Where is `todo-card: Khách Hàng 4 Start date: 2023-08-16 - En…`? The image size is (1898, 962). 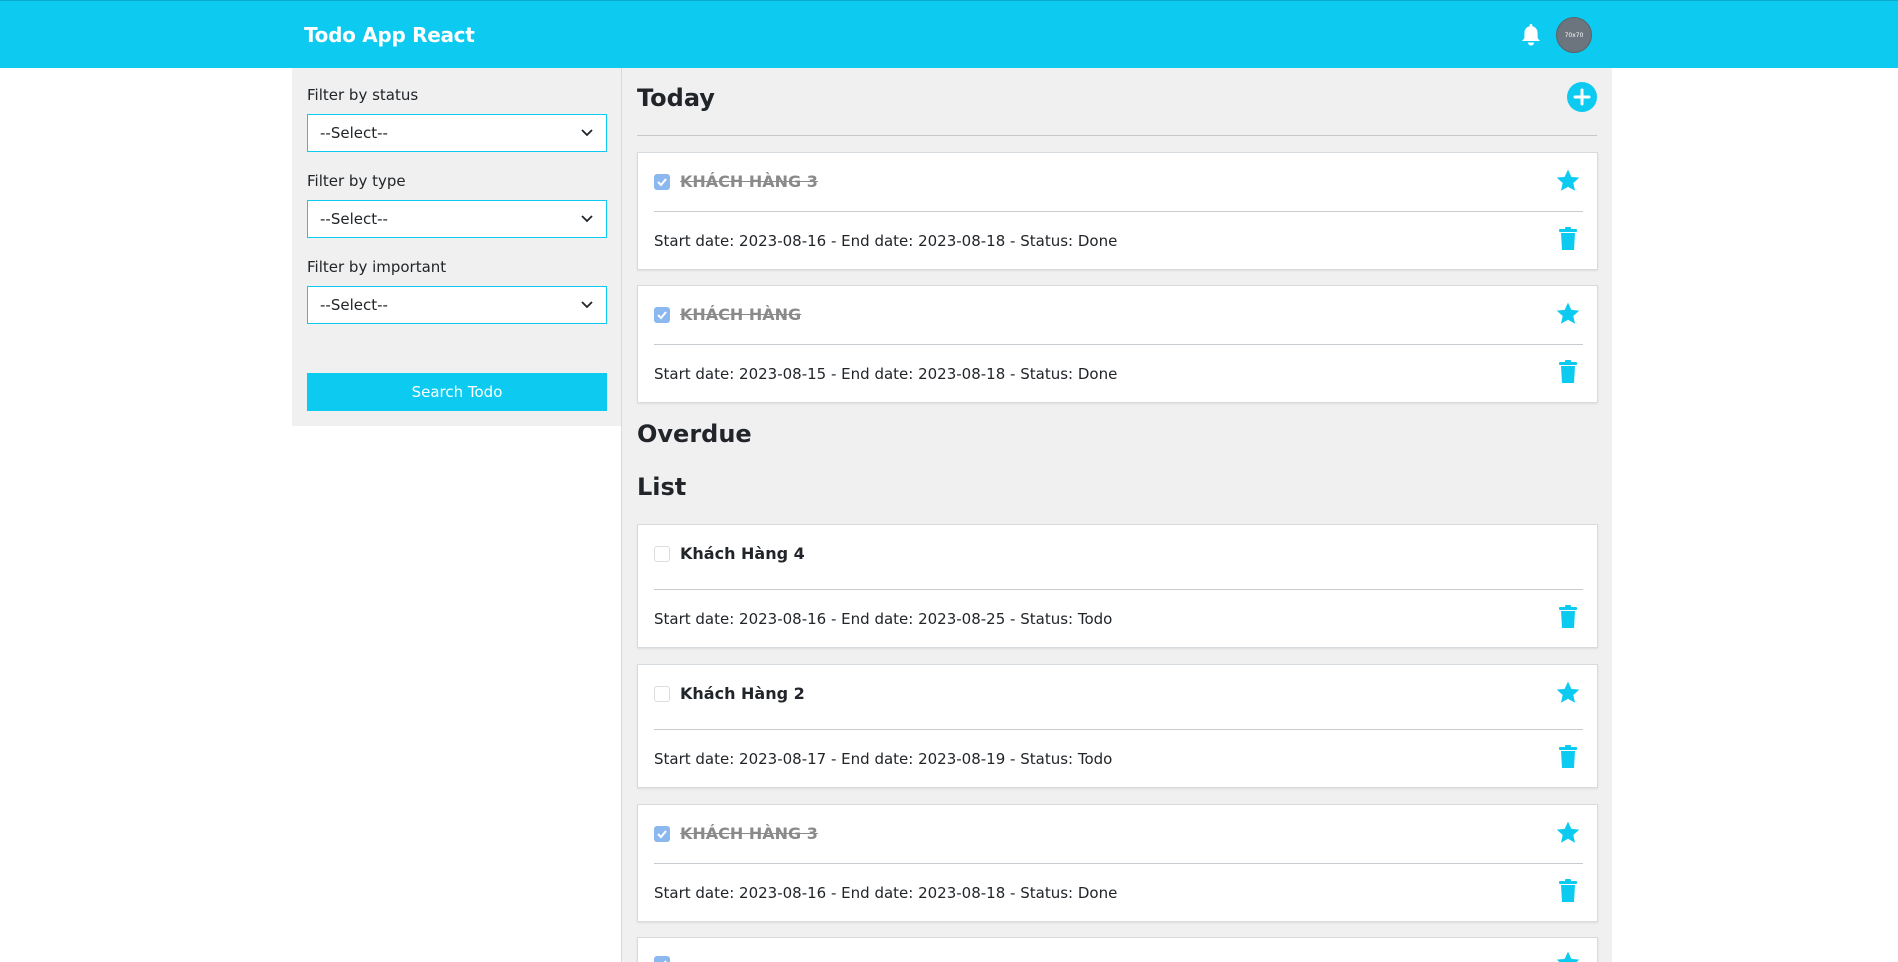
todo-card: Khách Hàng 4 Start date: 2023-08-16 - En… is located at coordinates (1117, 586).